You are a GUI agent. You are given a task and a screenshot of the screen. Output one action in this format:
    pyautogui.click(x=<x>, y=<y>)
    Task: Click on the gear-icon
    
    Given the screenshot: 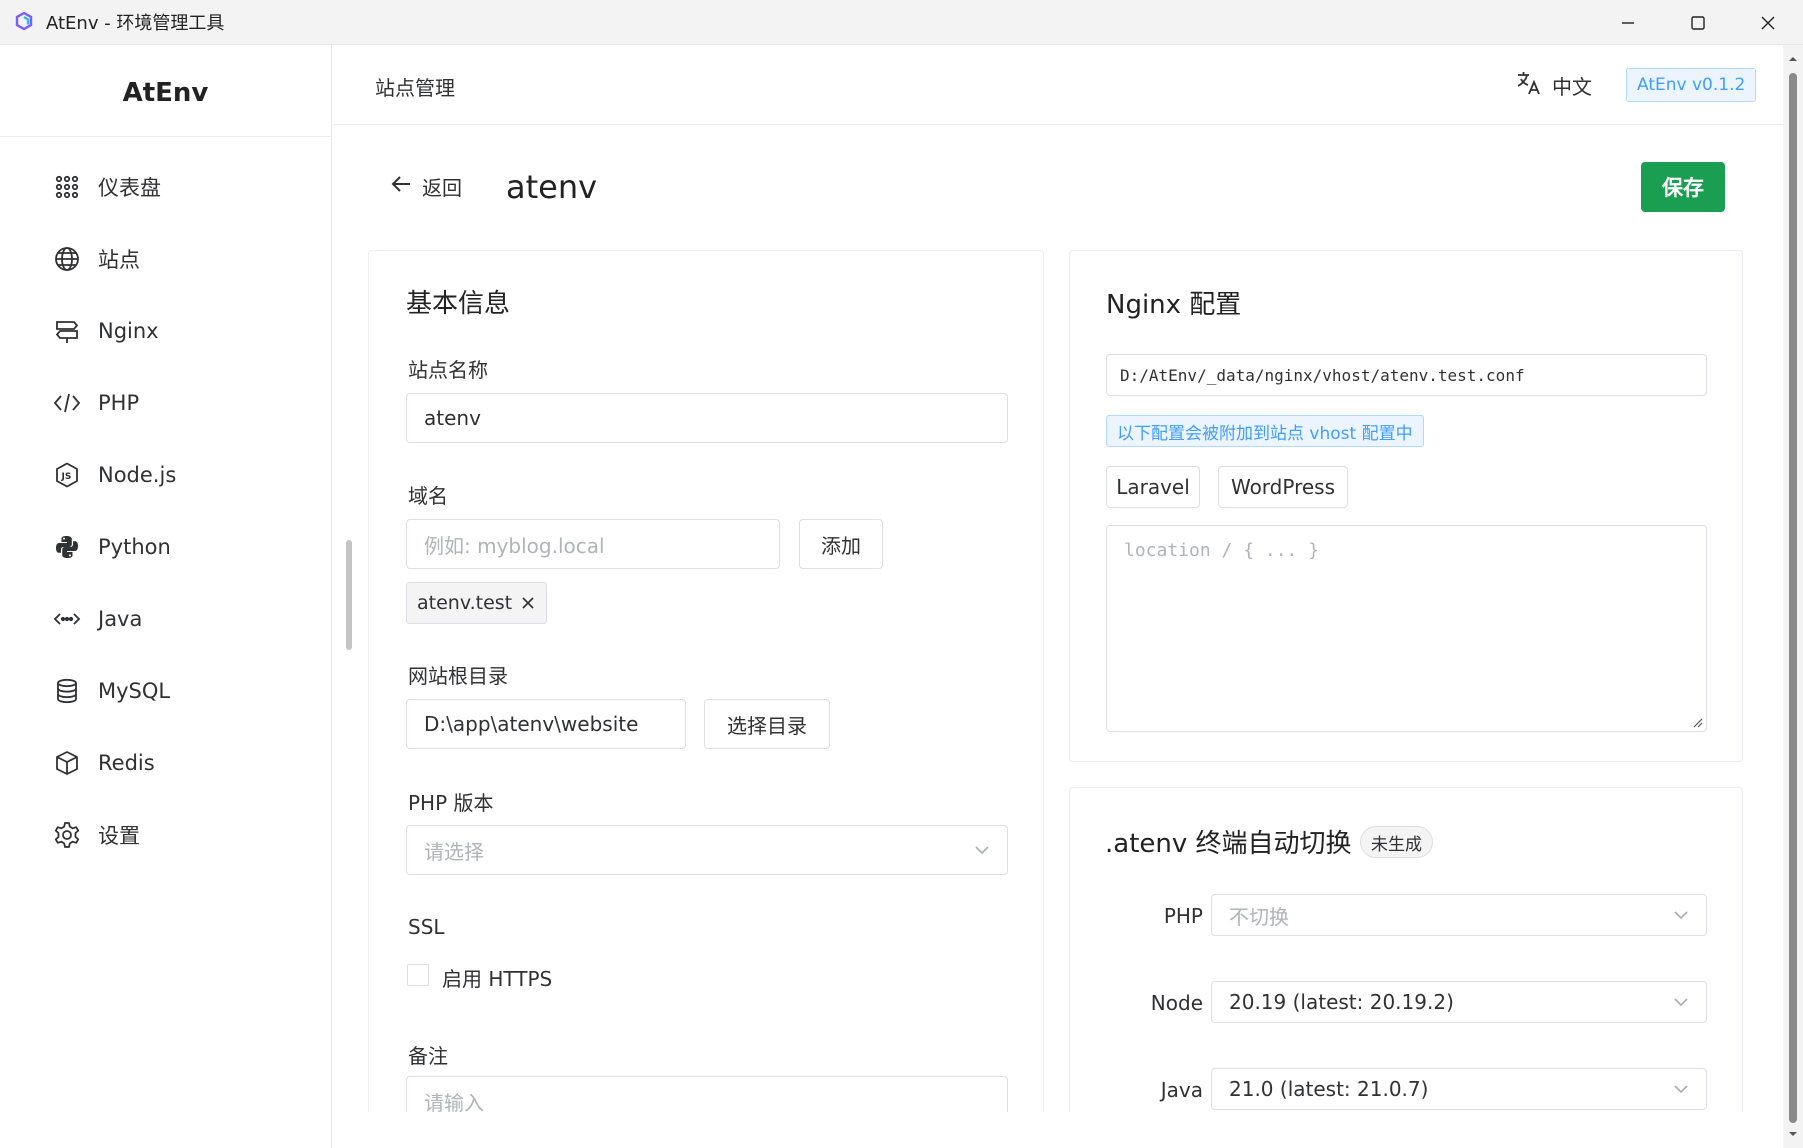 What is the action you would take?
    pyautogui.click(x=67, y=835)
    